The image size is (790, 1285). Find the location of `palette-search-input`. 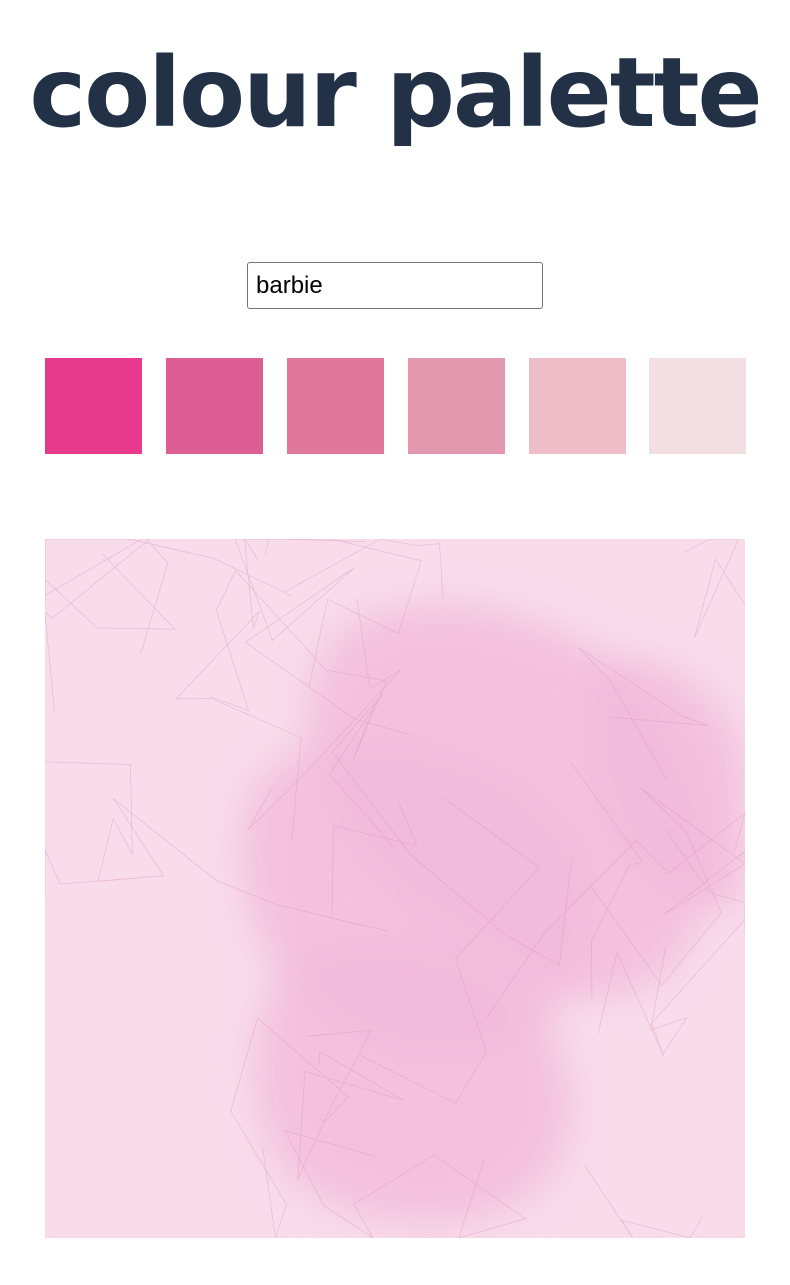

palette-search-input is located at coordinates (395, 285).